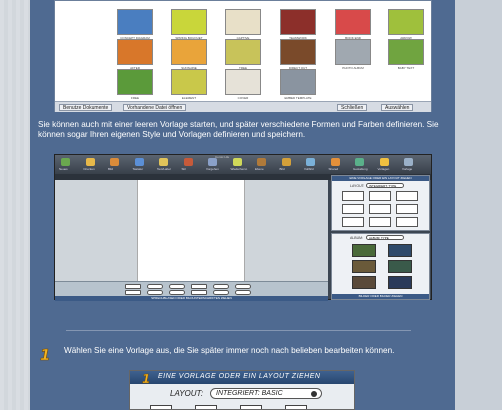 The image size is (502, 410). What do you see at coordinates (385, 237) in the screenshot?
I see `album-select: ALBUM: TYPE` at bounding box center [385, 237].